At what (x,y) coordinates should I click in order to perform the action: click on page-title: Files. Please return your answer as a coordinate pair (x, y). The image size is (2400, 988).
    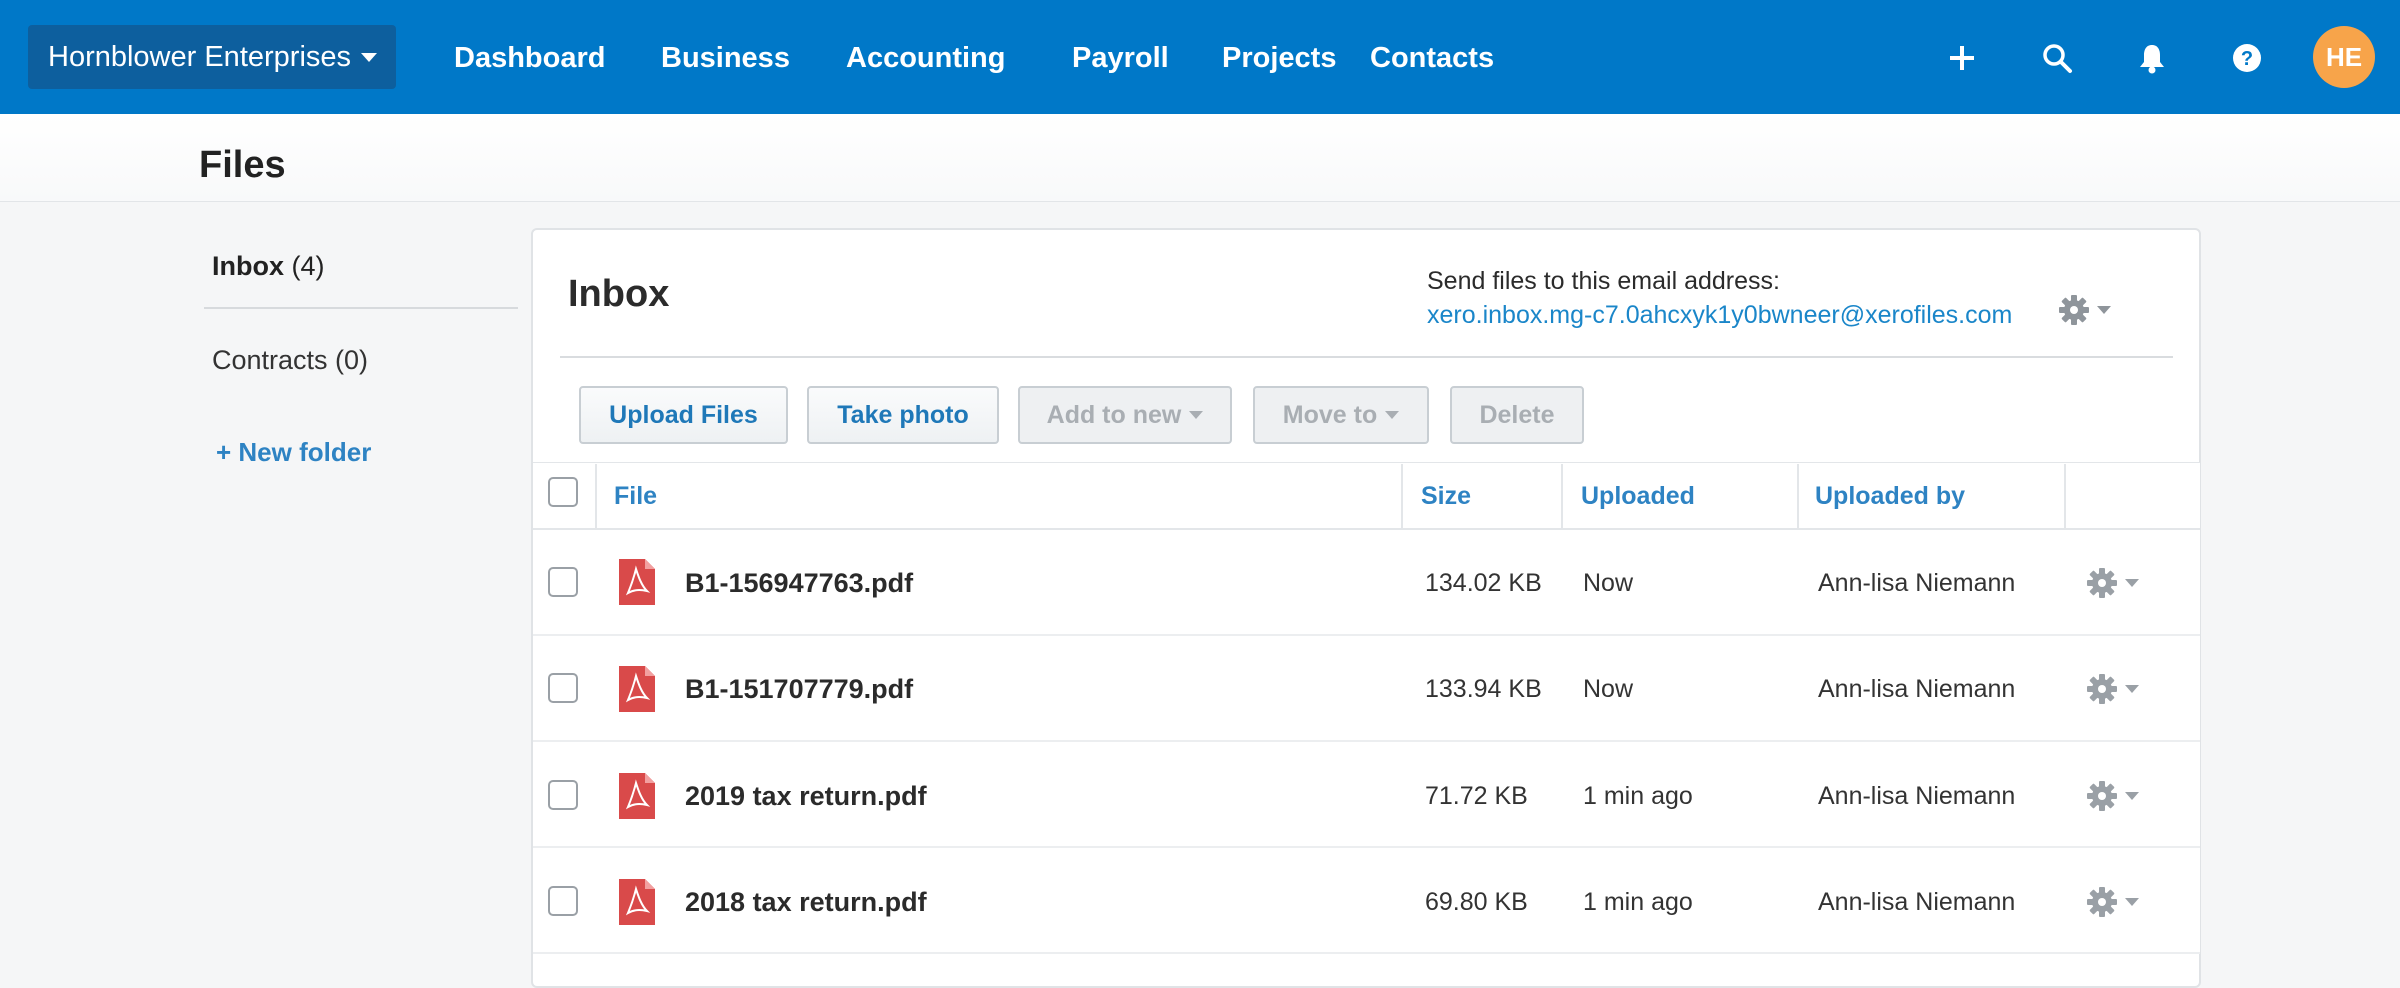
    Looking at the image, I should click on (242, 165).